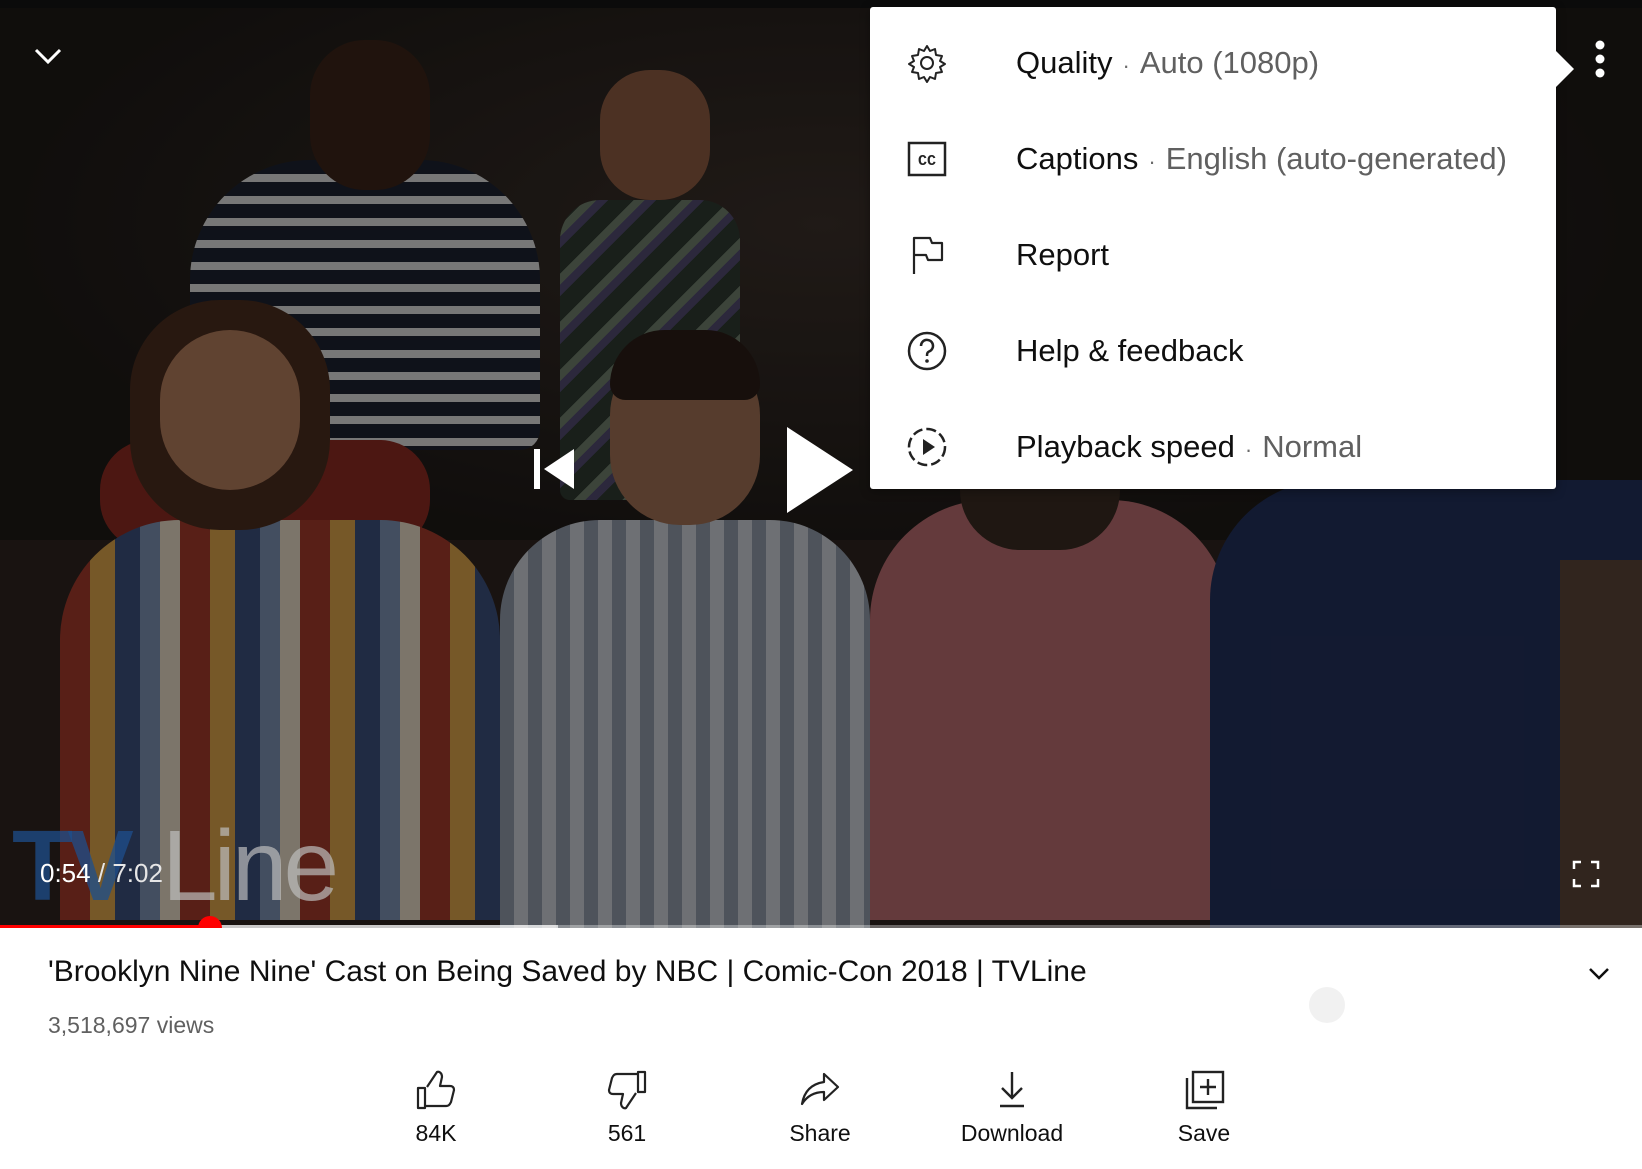 The height and width of the screenshot is (1169, 1642). I want to click on more-options-icon, so click(1600, 59).